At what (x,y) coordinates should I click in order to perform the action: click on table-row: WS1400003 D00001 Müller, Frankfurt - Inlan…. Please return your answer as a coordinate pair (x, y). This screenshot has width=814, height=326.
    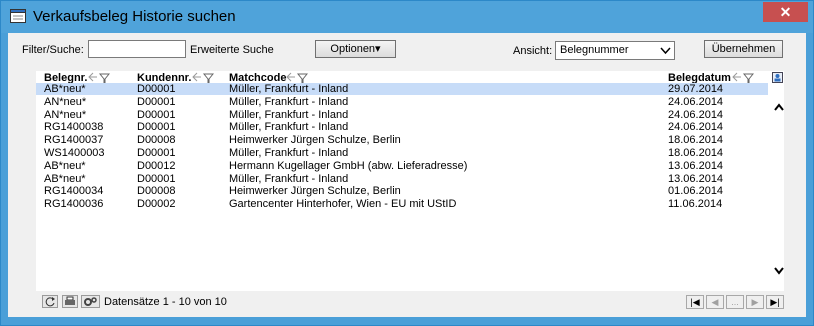
    Looking at the image, I should click on (402, 153).